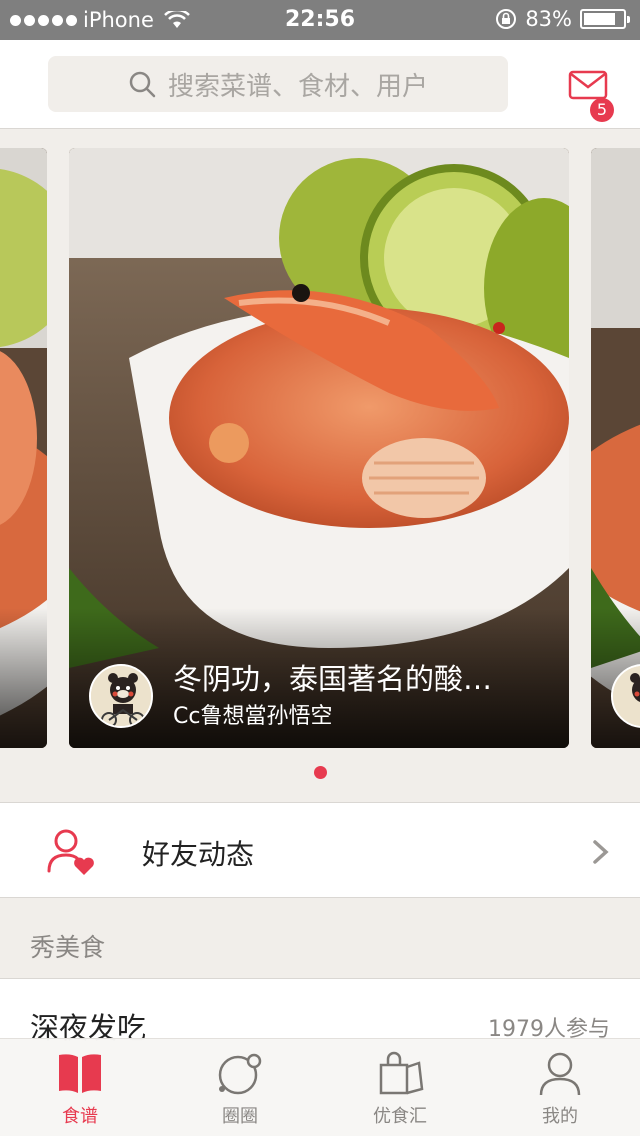 This screenshot has width=640, height=1136. Describe the element at coordinates (320, 850) in the screenshot. I see `friend-activity-row: 好友动态` at that location.